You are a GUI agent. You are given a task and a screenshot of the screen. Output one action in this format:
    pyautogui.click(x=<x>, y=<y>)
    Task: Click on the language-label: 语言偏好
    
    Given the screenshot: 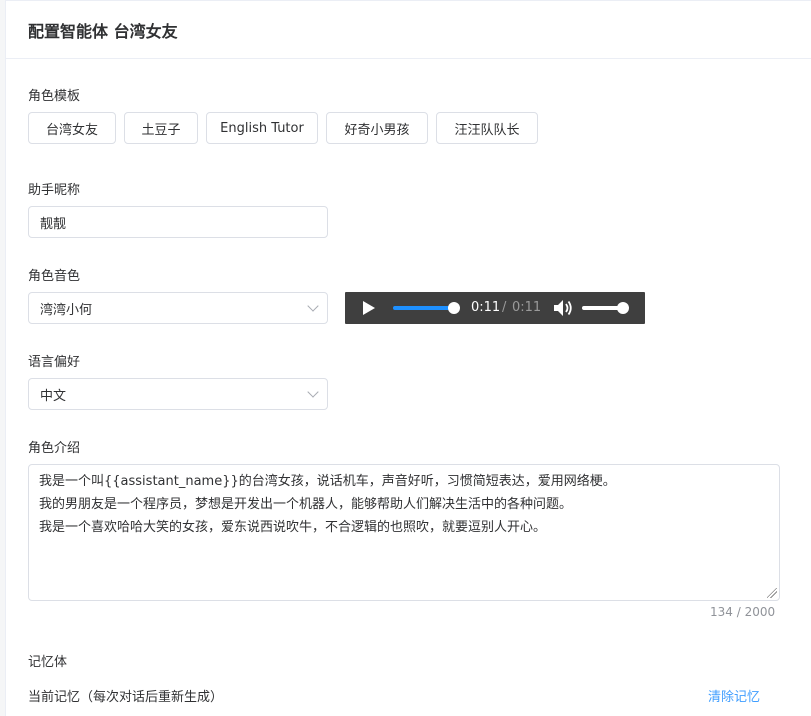 What is the action you would take?
    pyautogui.click(x=54, y=362)
    